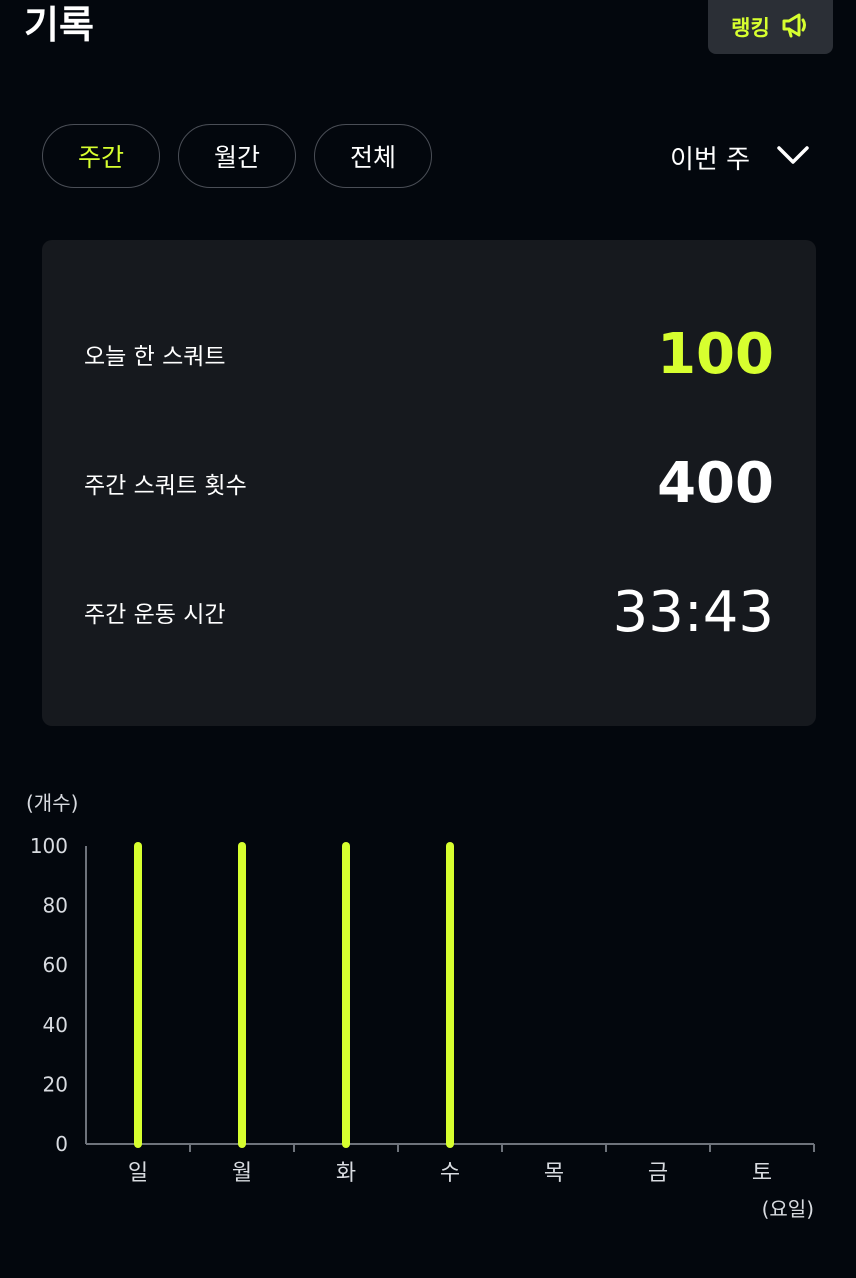 The width and height of the screenshot is (856, 1278). I want to click on x-axis-label: (요일), so click(788, 1209).